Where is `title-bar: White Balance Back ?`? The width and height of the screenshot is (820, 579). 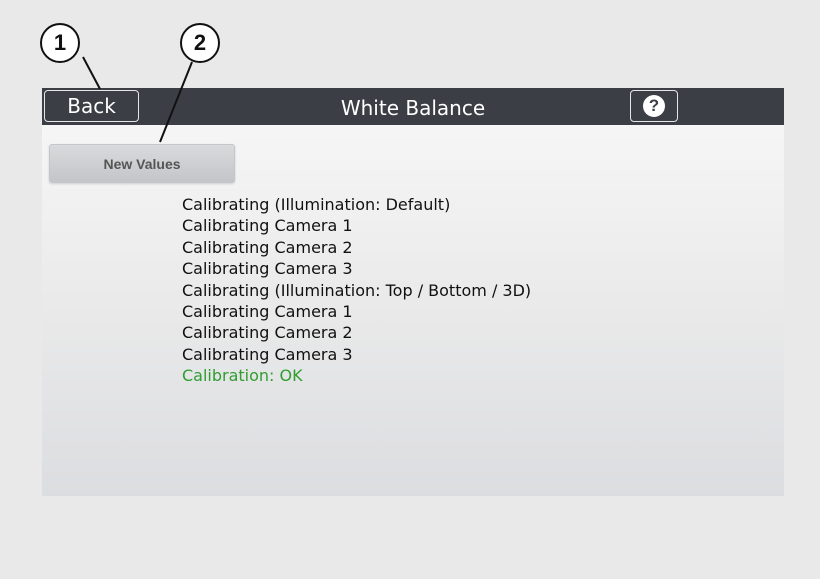
title-bar: White Balance Back ? is located at coordinates (413, 106).